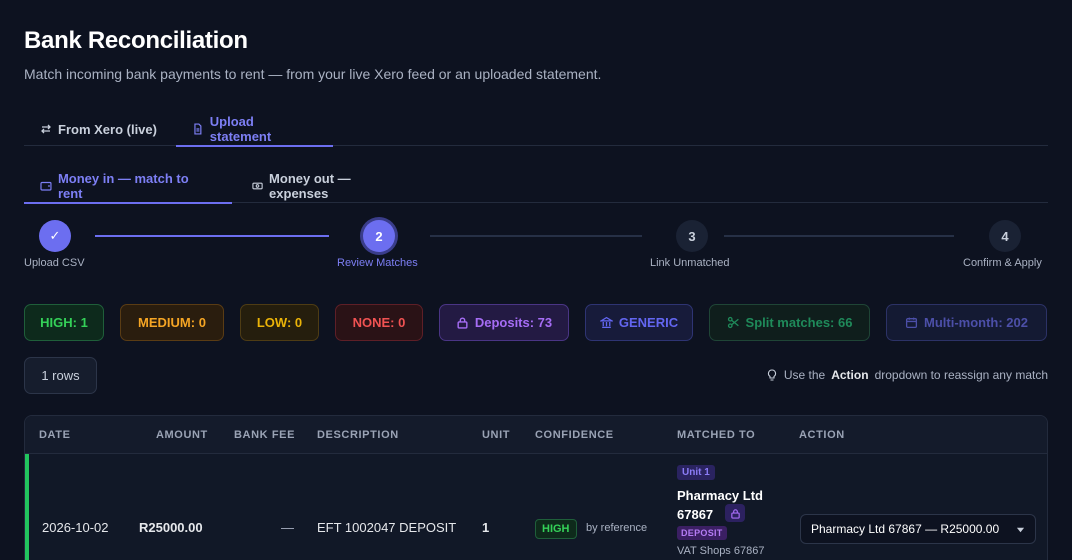 The width and height of the screenshot is (1072, 560). Describe the element at coordinates (54, 263) in the screenshot. I see `step-1-label: Upload CSV` at that location.